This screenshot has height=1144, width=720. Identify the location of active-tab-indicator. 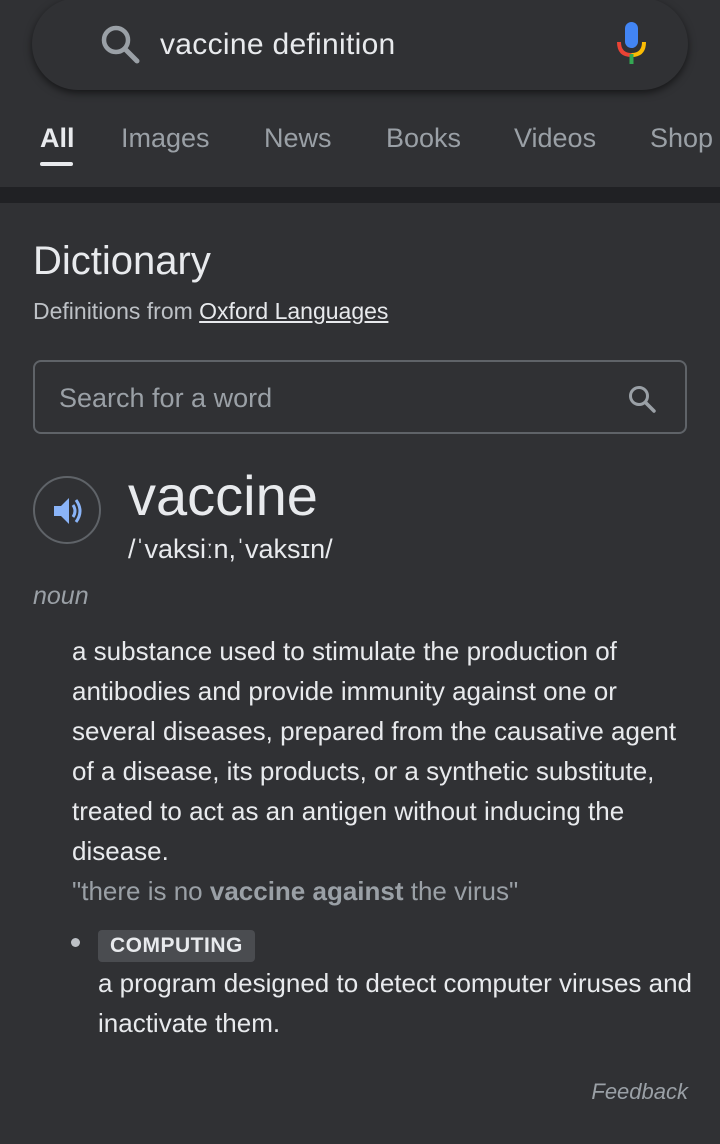
(56, 164).